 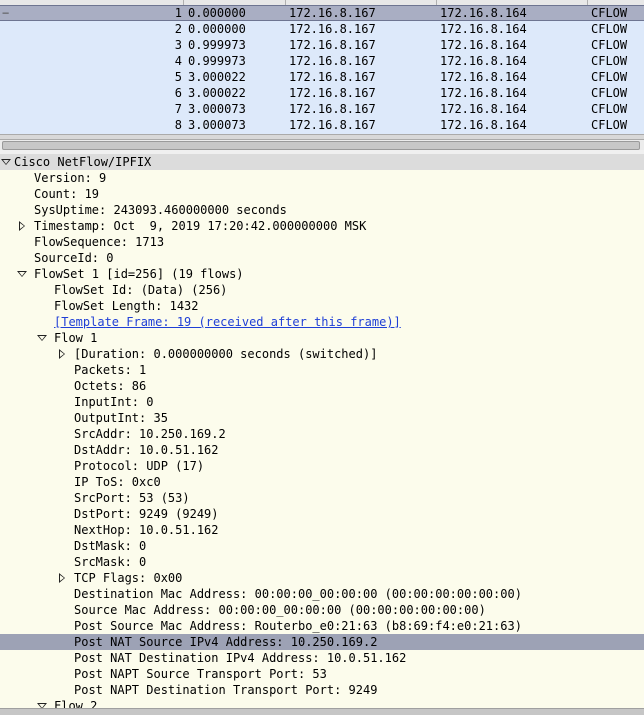 What do you see at coordinates (322, 450) in the screenshot?
I see `tree-item: DstAddr: 10.0.51.162` at bounding box center [322, 450].